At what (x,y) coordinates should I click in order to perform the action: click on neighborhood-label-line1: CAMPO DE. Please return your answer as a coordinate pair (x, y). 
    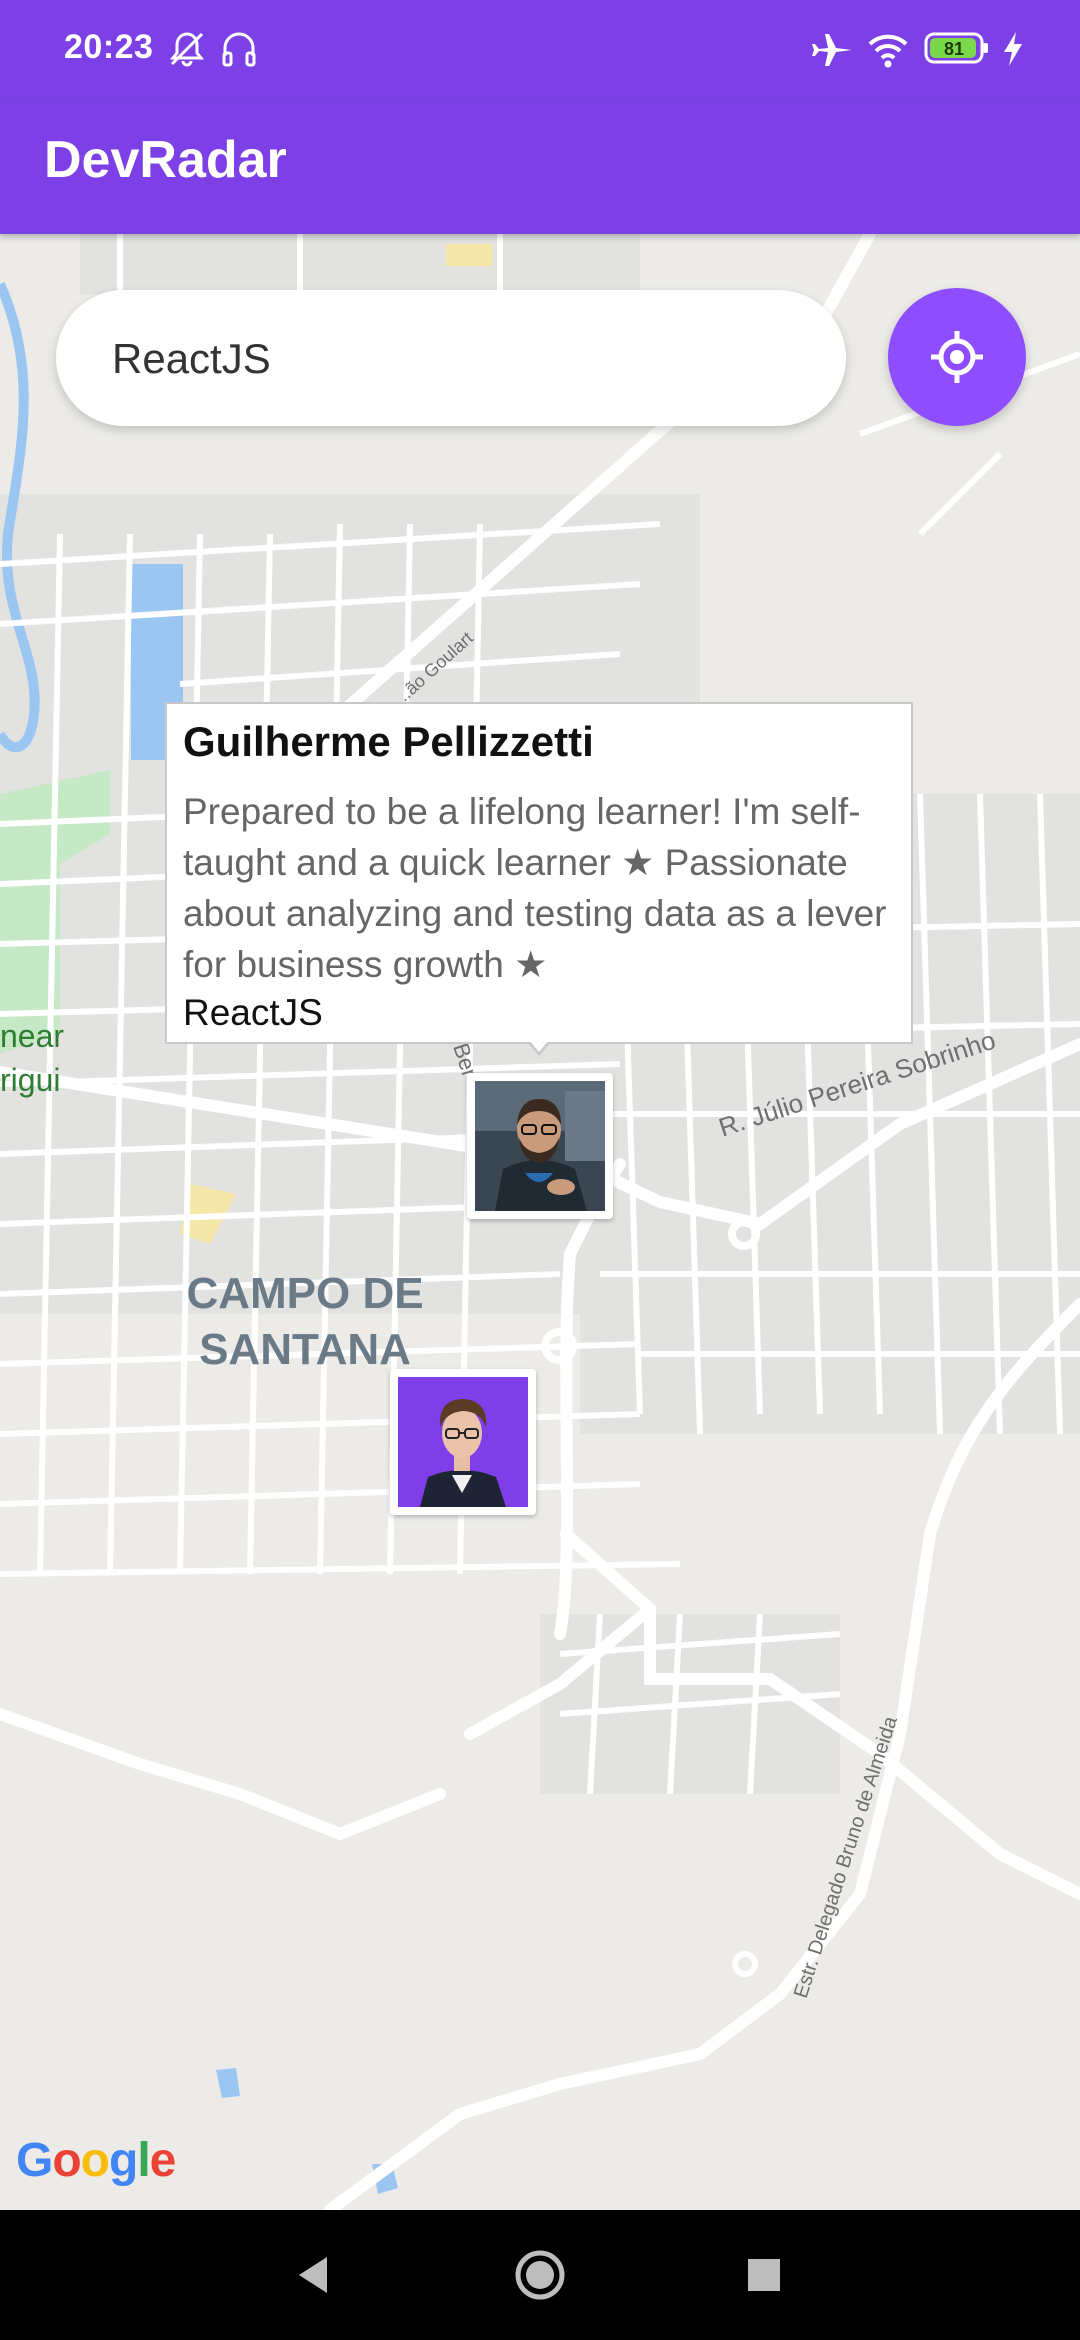
    Looking at the image, I should click on (305, 1293).